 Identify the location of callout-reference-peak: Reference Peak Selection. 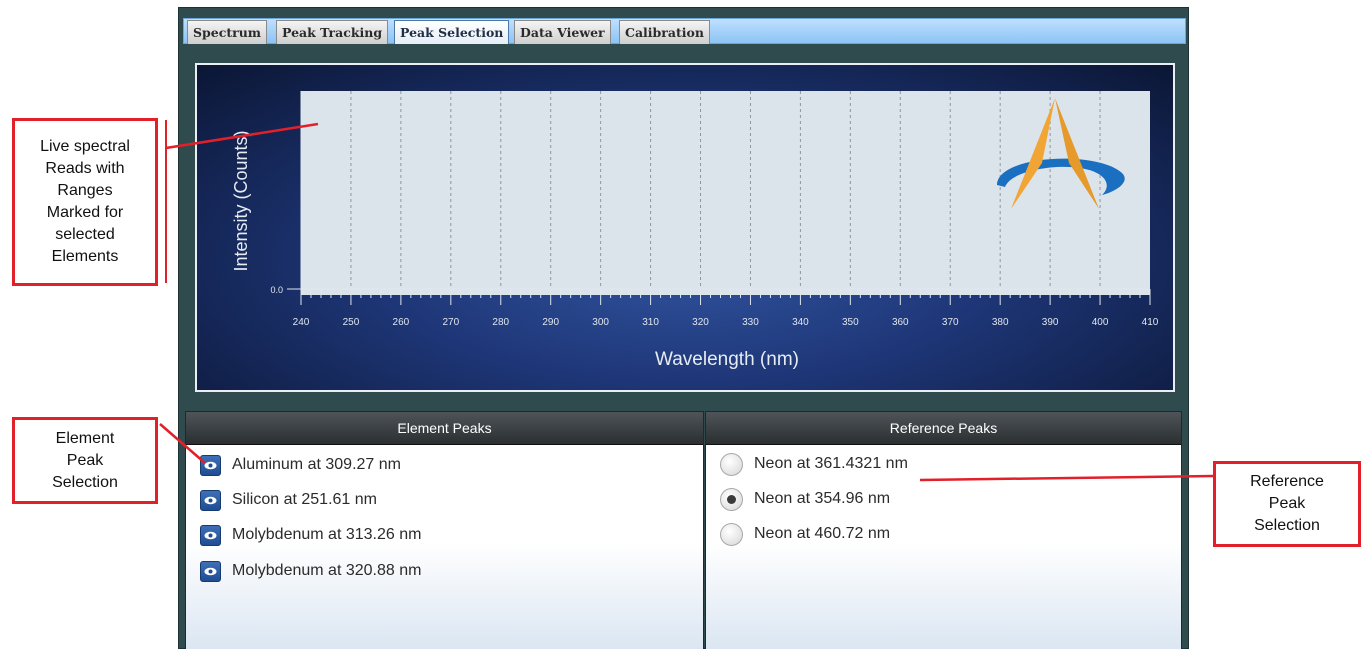
(1287, 504).